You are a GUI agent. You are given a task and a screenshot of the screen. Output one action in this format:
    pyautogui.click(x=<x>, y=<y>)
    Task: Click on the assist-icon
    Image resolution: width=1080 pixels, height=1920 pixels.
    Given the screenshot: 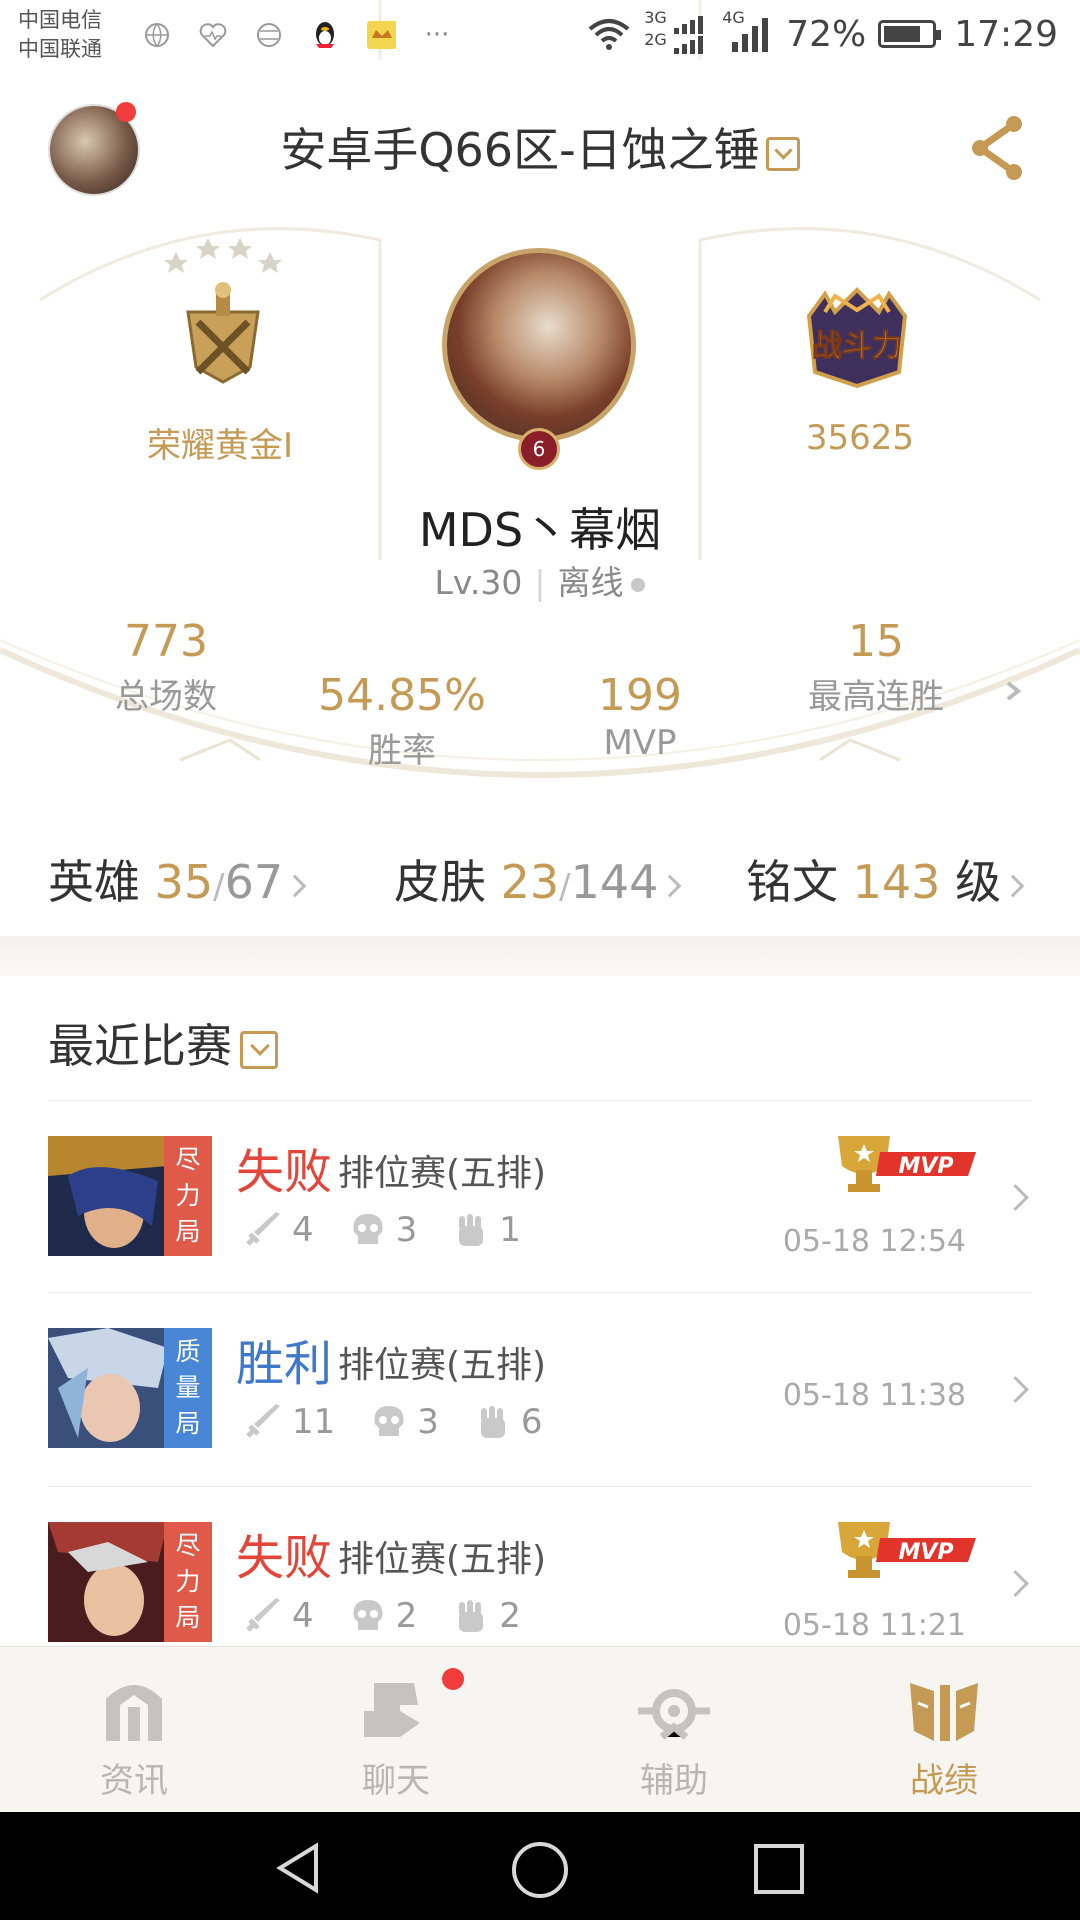 What is the action you would take?
    pyautogui.click(x=674, y=1714)
    